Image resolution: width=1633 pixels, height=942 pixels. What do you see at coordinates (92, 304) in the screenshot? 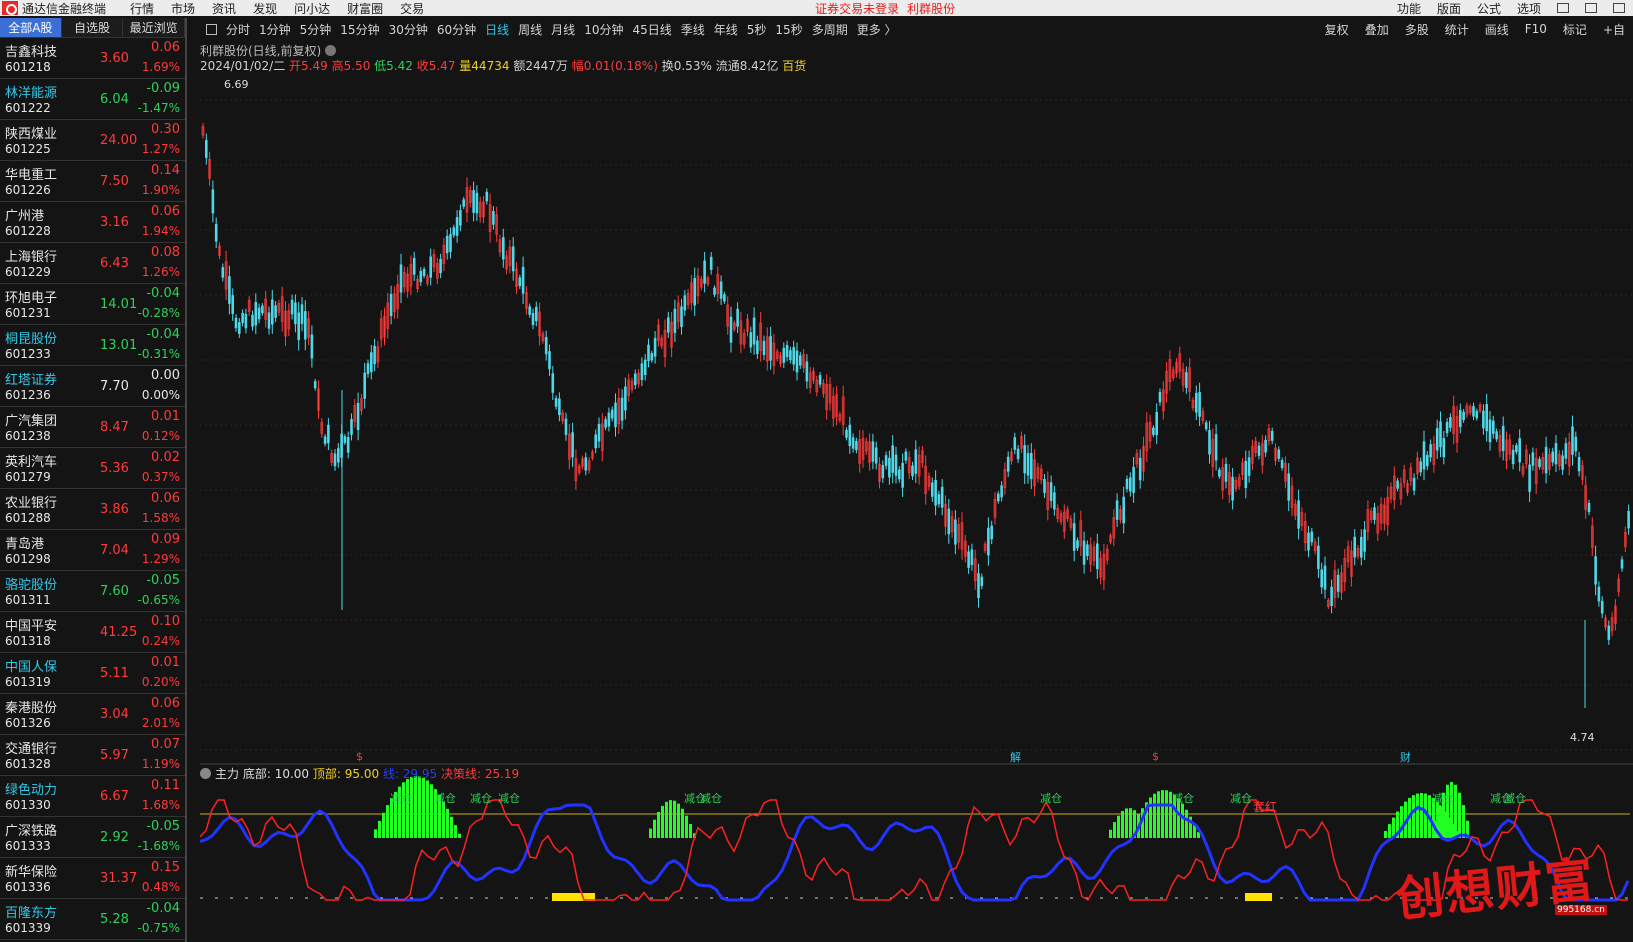
I see `stock-row: 环旭电子 601231 14.01 -0.04 -0.28%` at bounding box center [92, 304].